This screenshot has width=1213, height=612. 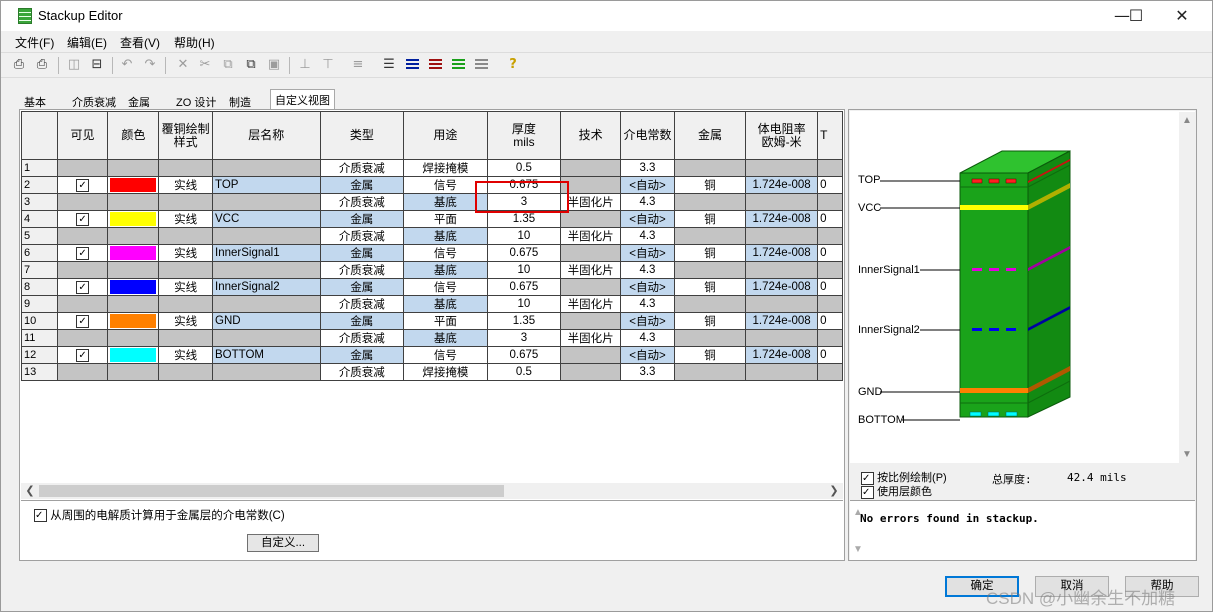 I want to click on table-row: 11 介质衰减 基底 3 半固化片 4.3, so click(x=432, y=338).